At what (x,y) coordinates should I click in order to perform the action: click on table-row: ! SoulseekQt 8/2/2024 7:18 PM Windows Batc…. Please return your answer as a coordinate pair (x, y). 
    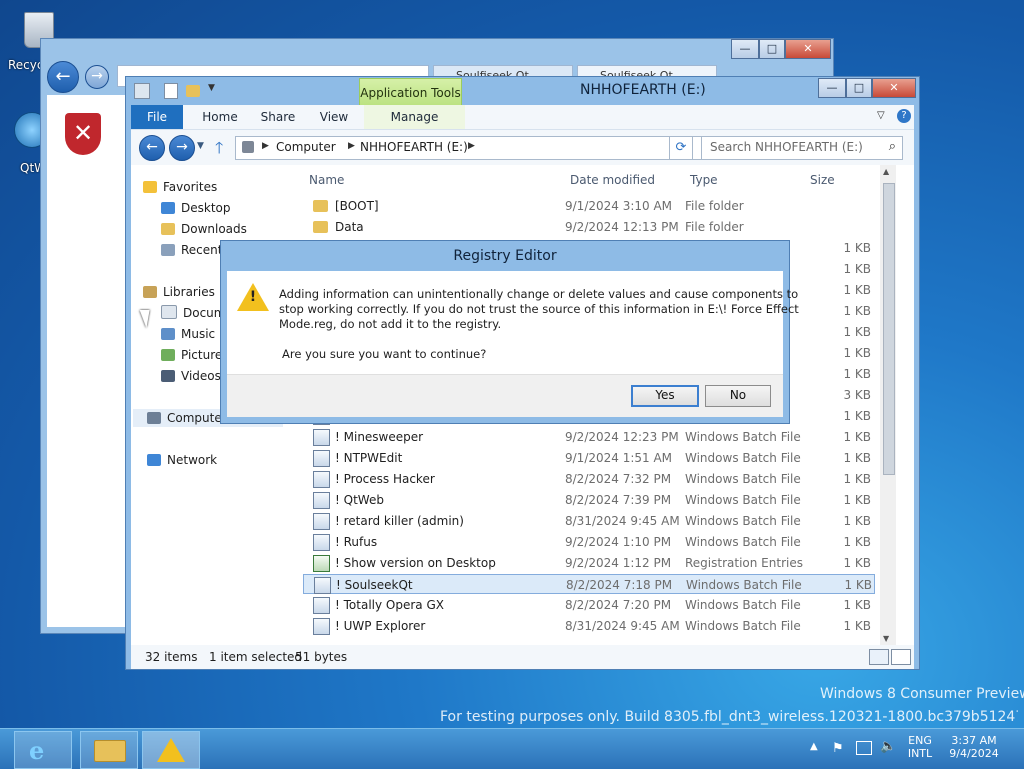
    Looking at the image, I should click on (589, 584).